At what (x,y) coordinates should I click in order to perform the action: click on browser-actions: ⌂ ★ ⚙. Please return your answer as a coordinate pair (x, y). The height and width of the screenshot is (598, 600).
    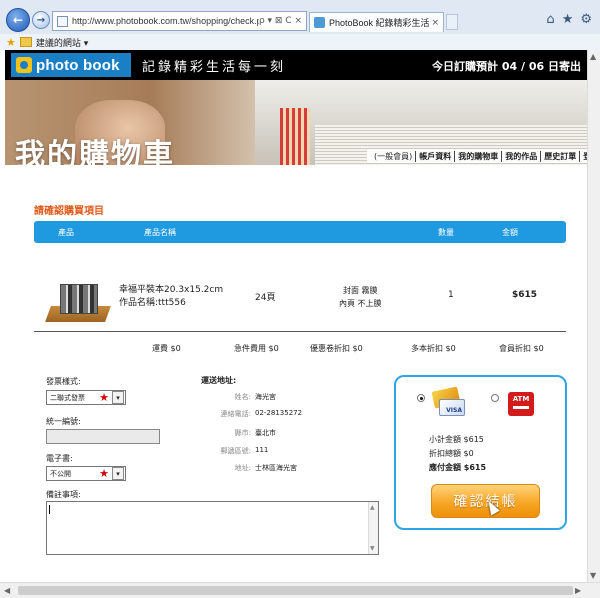
    Looking at the image, I should click on (569, 19).